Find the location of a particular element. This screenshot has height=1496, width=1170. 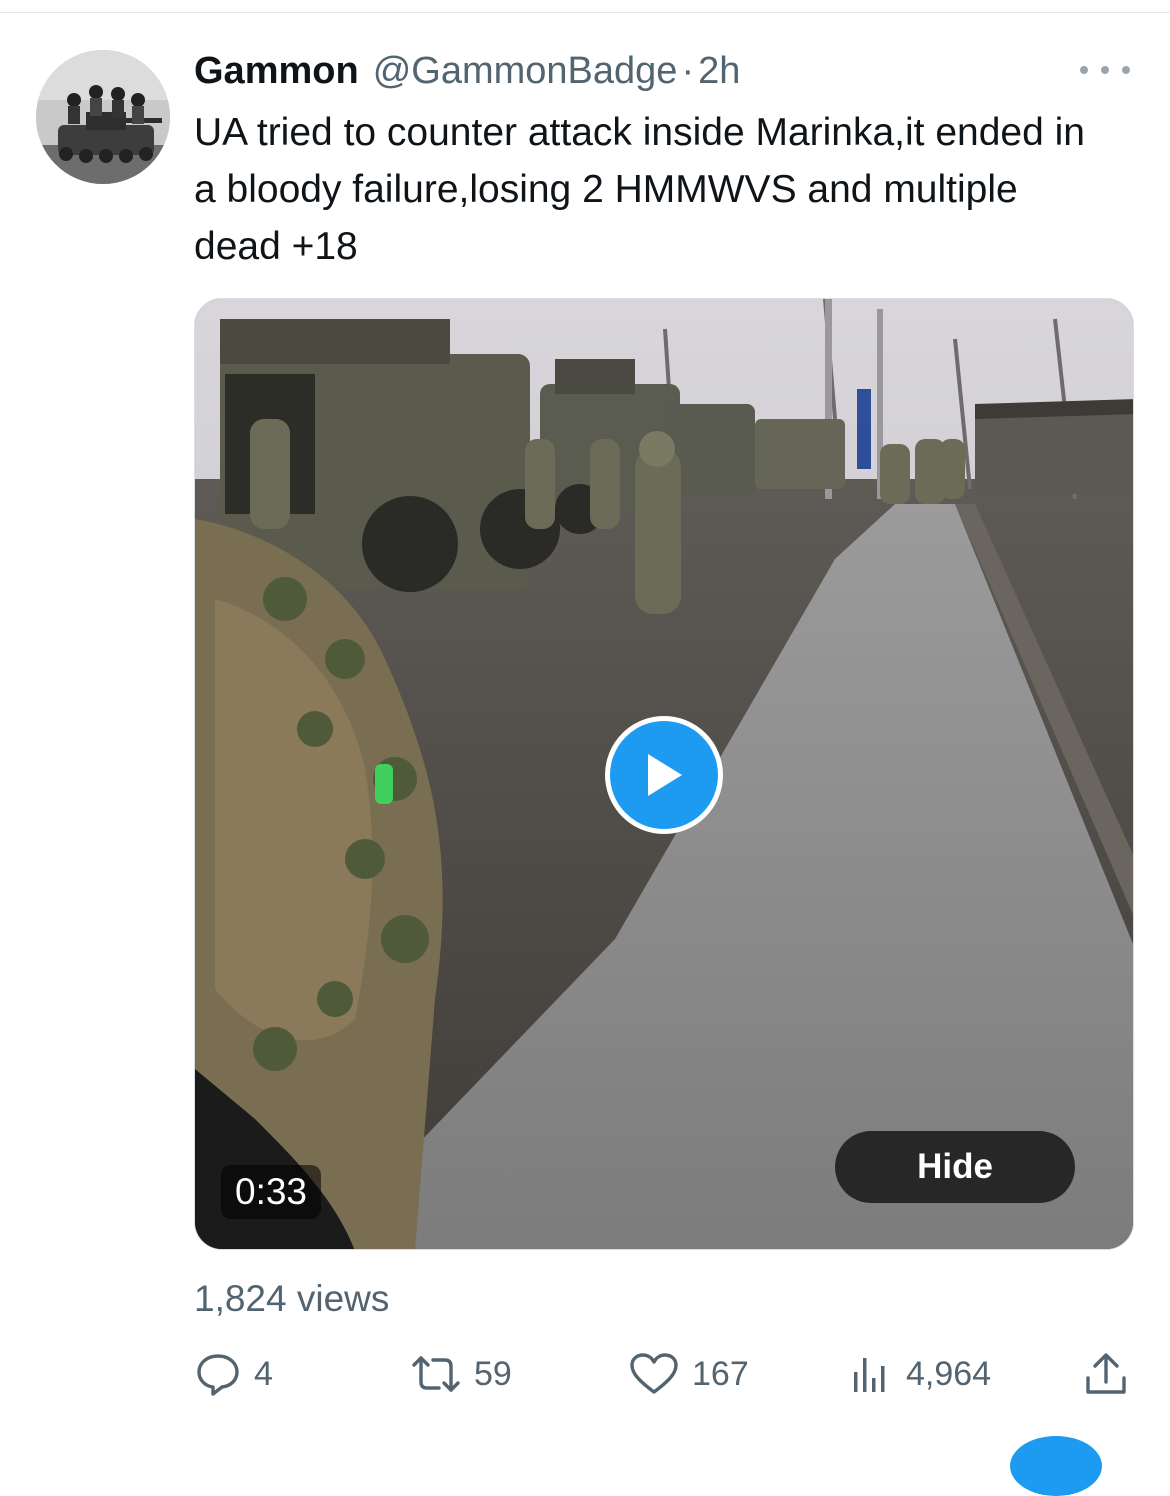

user-handle: @GammonBadge is located at coordinates (525, 71).